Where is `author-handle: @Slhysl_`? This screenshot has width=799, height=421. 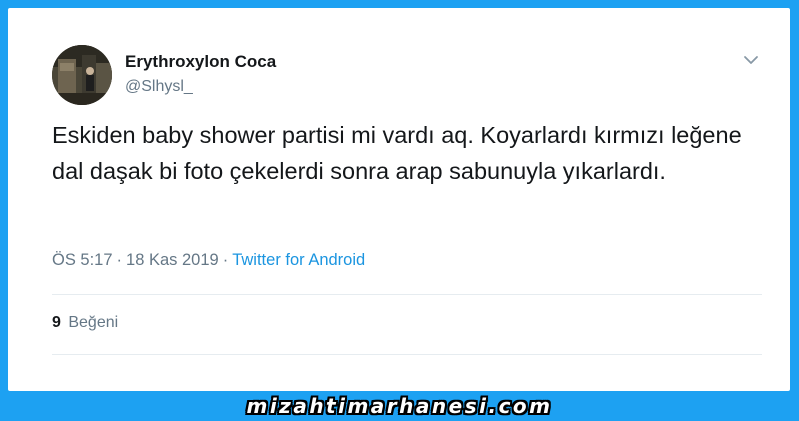
author-handle: @Slhysl_ is located at coordinates (159, 87).